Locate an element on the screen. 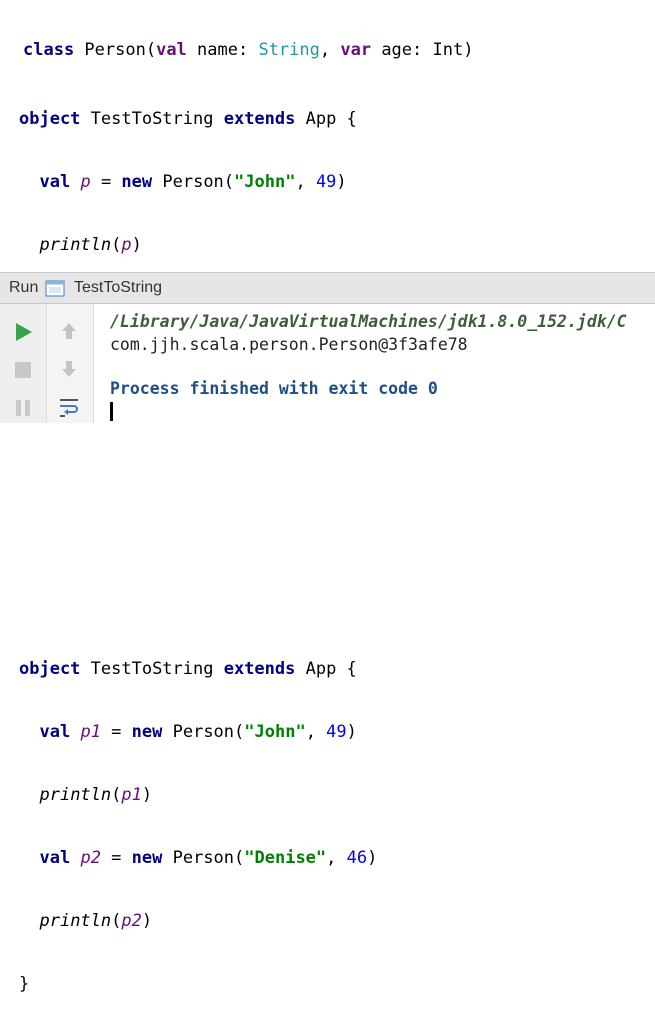 The image size is (655, 1016). run-tab-label: TestToString is located at coordinates (118, 288).